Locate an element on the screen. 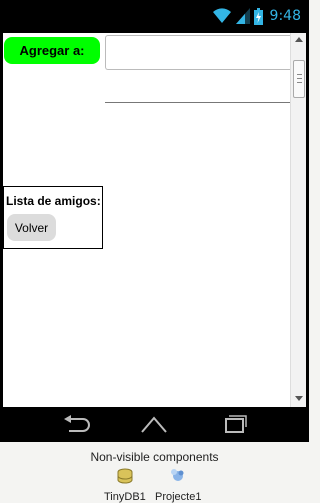 Image resolution: width=320 pixels, height=503 pixels. tinydb-component: TinyDB1 is located at coordinates (125, 485).